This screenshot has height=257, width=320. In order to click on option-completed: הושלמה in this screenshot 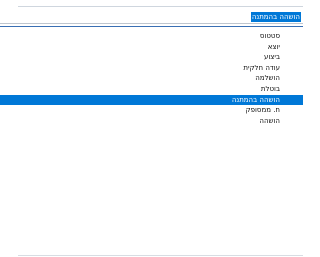, I will do `click(151, 78)`.